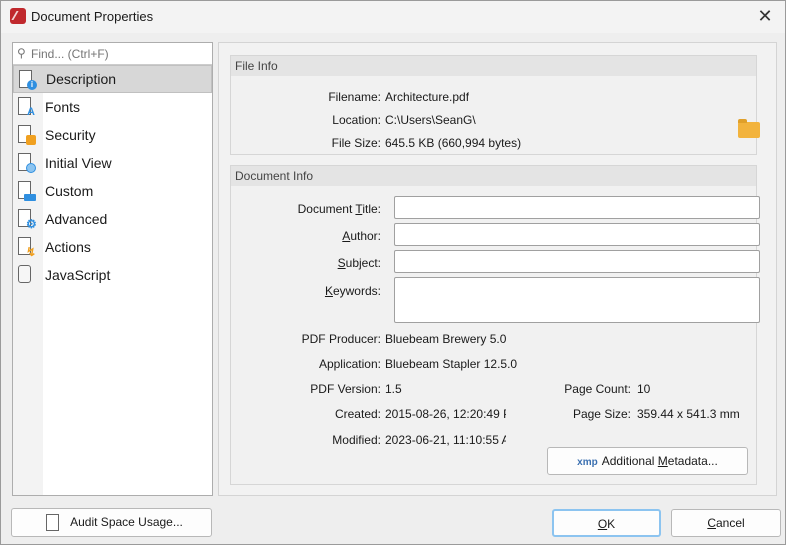 This screenshot has width=786, height=545. What do you see at coordinates (359, 263) in the screenshot?
I see `subject-label: Subject:` at bounding box center [359, 263].